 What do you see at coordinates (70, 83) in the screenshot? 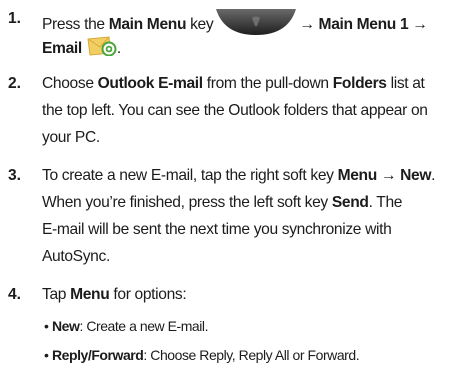
I see `text: Choose` at bounding box center [70, 83].